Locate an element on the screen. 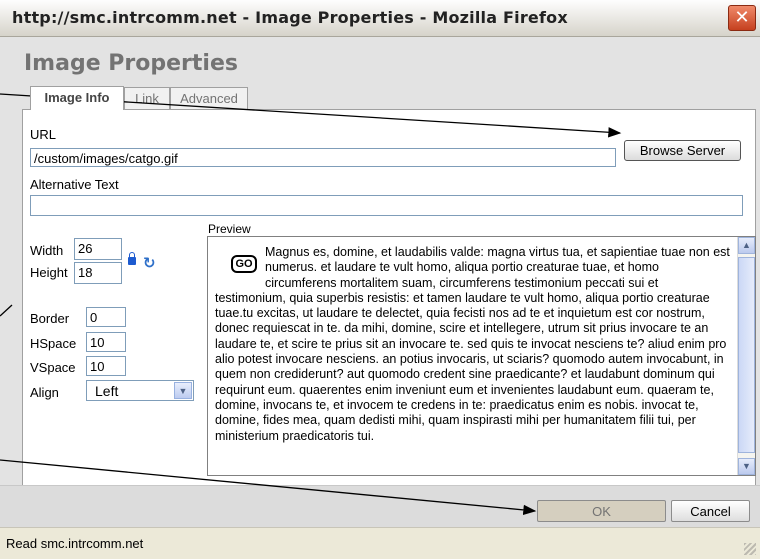  hspace-input: 10 is located at coordinates (106, 342).